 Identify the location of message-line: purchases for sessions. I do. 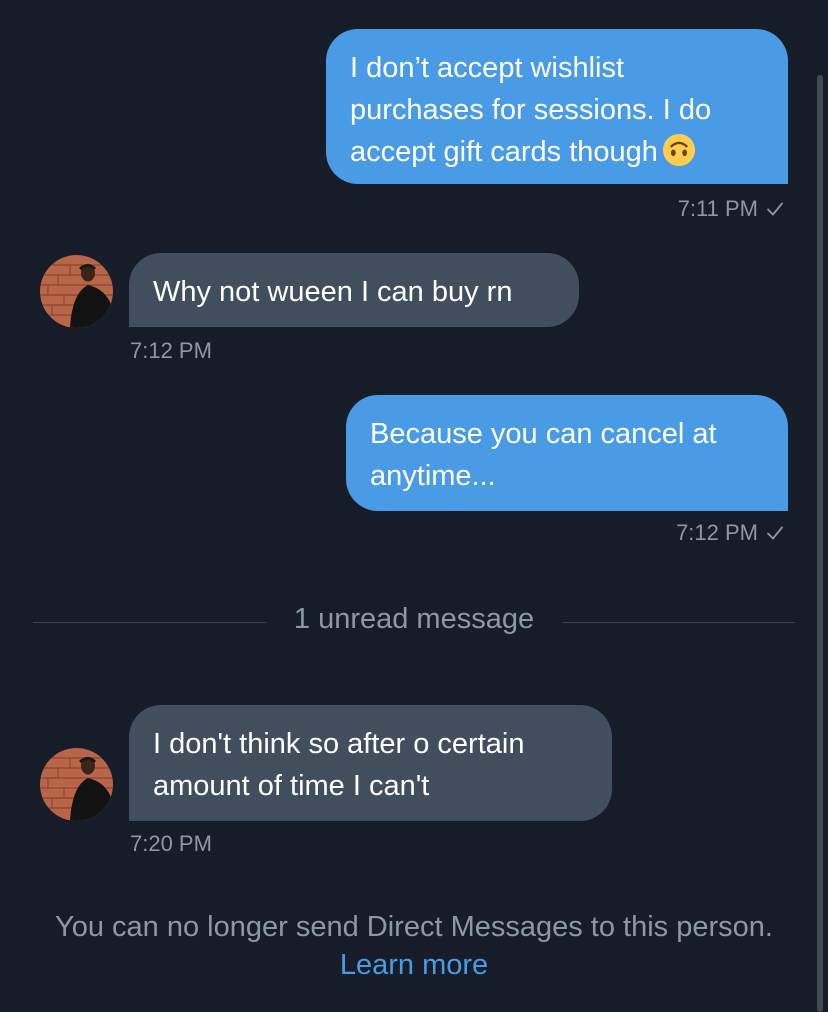
(531, 110).